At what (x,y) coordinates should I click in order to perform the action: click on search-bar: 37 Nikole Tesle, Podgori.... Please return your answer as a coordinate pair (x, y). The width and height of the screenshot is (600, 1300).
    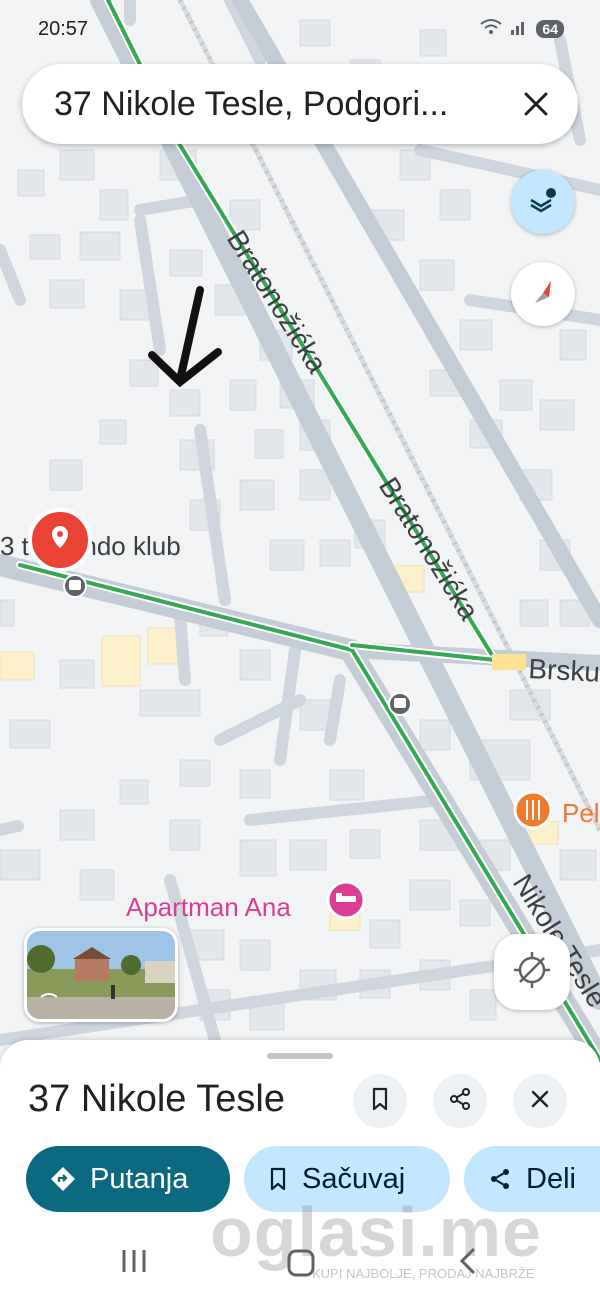
    Looking at the image, I should click on (300, 104).